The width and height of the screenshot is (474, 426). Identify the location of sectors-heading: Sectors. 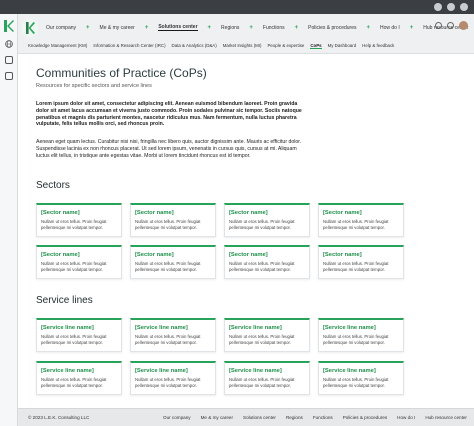
(53, 185).